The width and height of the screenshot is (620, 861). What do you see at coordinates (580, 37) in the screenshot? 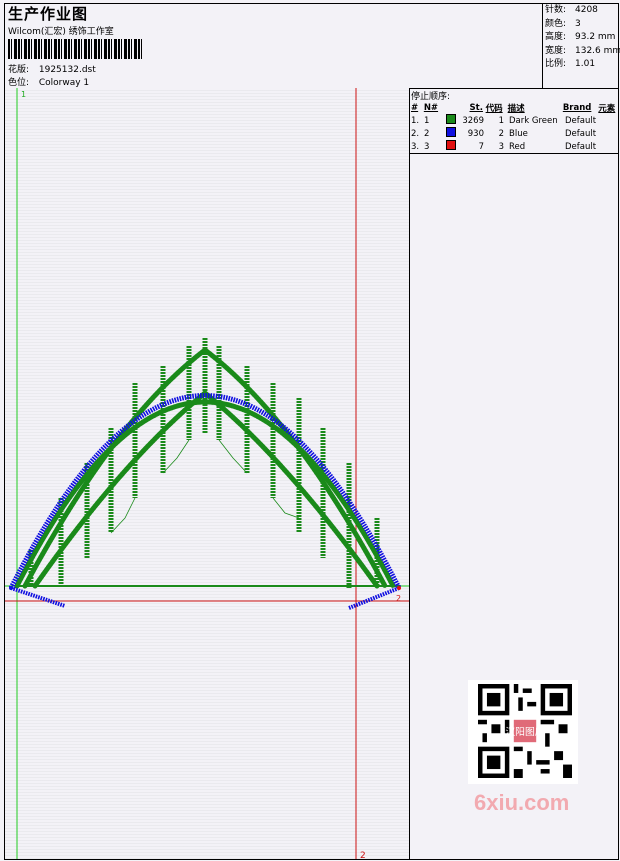
I see `stat-row: 高度: 93.2 mm` at bounding box center [580, 37].